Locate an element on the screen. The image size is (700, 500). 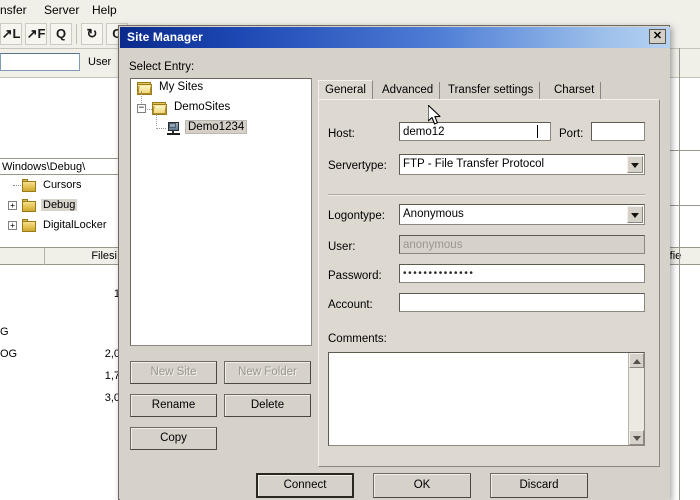
file-size: 3,0 is located at coordinates (112, 398).